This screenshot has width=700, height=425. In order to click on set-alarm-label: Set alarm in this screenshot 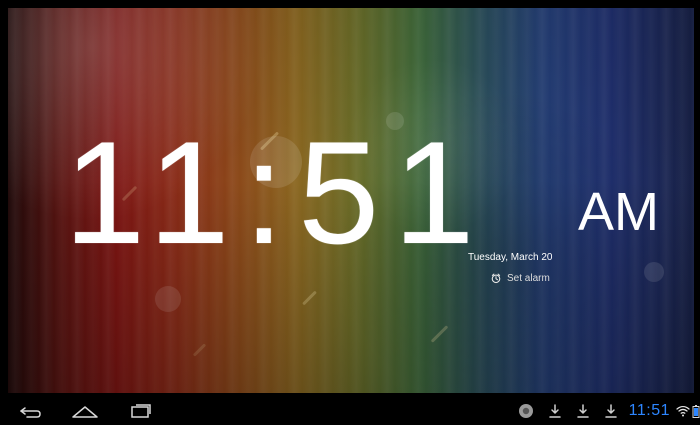, I will do `click(528, 278)`.